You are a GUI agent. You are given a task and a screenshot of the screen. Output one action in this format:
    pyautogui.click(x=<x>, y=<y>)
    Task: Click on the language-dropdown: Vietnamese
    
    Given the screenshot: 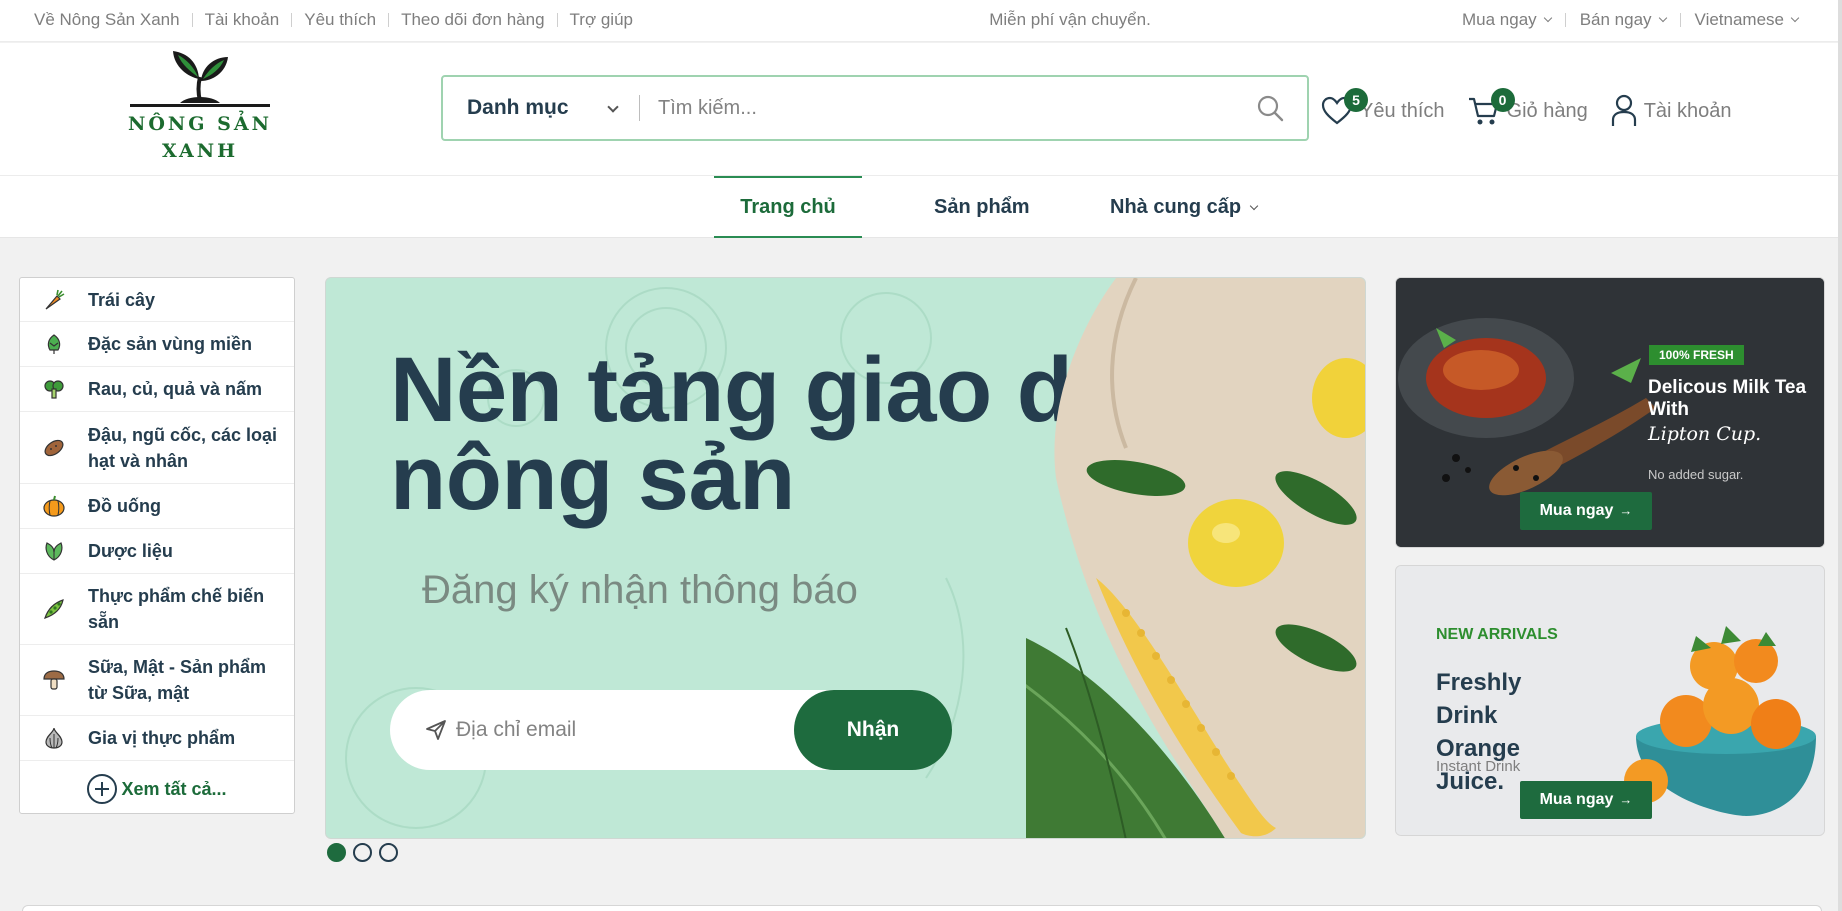 What is the action you would take?
    pyautogui.click(x=1747, y=20)
    